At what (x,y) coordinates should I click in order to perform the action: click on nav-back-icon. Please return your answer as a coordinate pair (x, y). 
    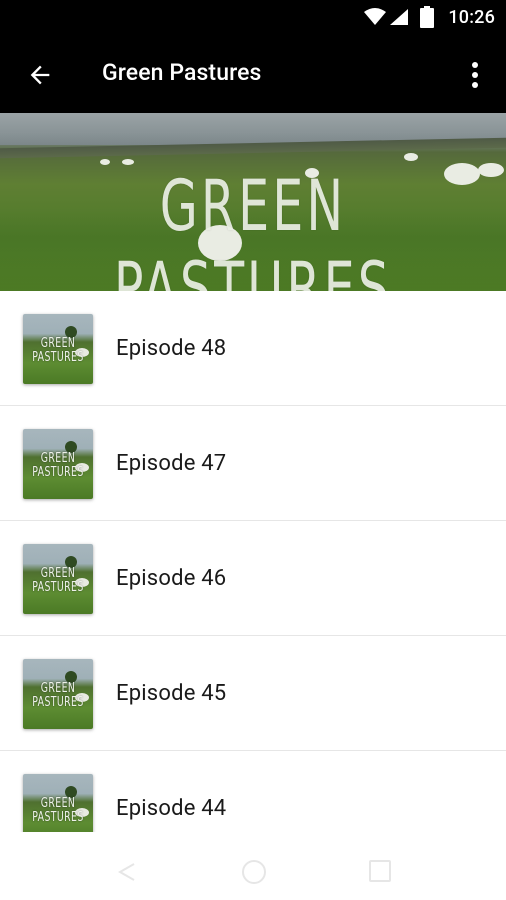
    Looking at the image, I should click on (127, 872).